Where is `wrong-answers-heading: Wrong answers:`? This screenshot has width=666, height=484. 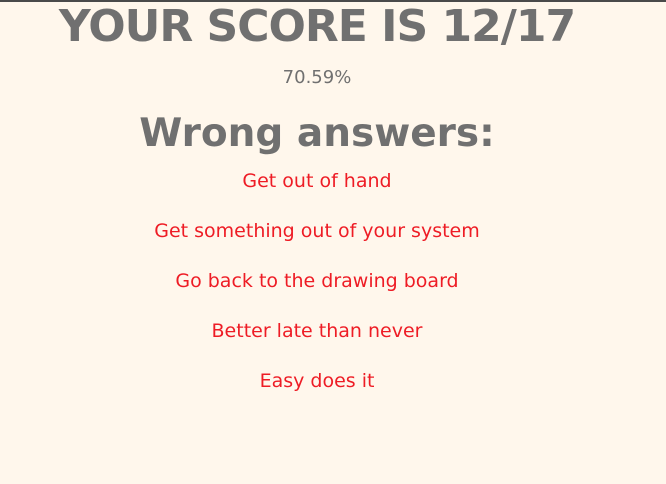
wrong-answers-heading: Wrong answers: is located at coordinates (317, 133).